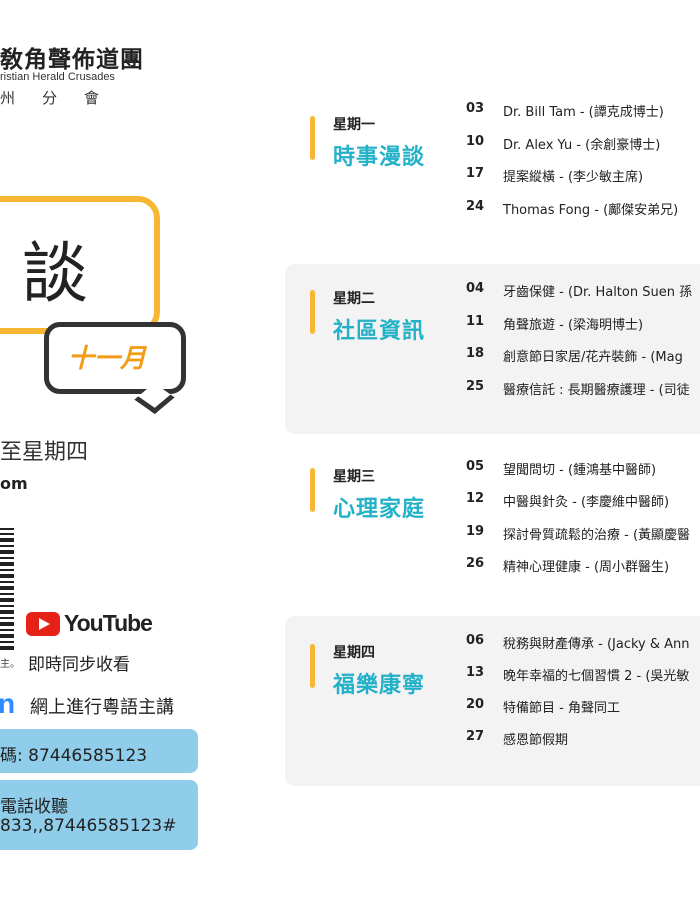 Image resolution: width=700 pixels, height=900 pixels. What do you see at coordinates (8, 703) in the screenshot?
I see `zoom-logo-icon: n` at bounding box center [8, 703].